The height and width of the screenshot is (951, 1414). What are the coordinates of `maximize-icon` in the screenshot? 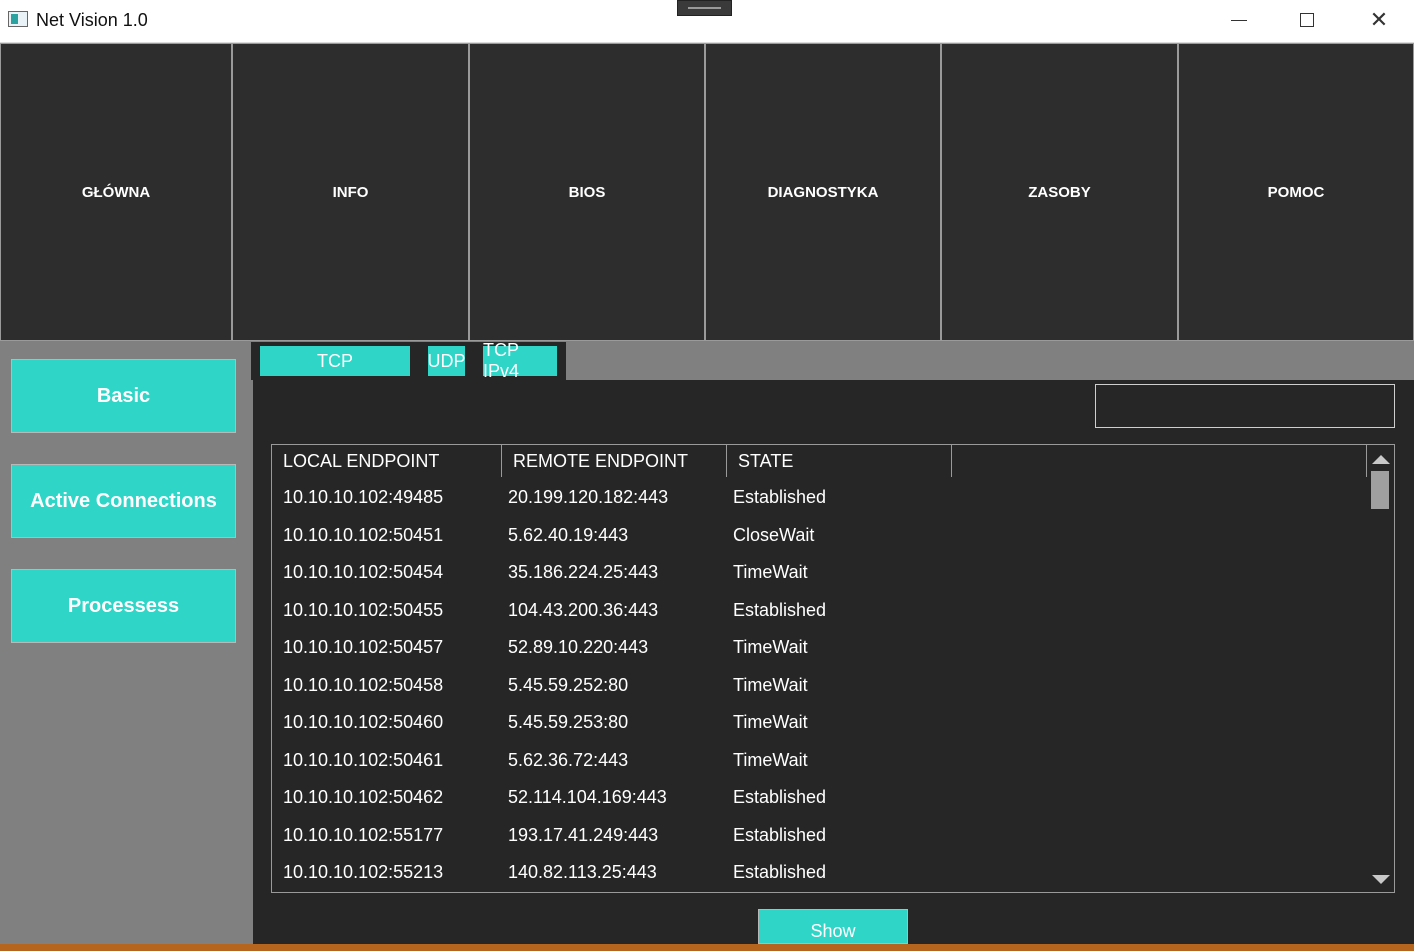 It's located at (1307, 20).